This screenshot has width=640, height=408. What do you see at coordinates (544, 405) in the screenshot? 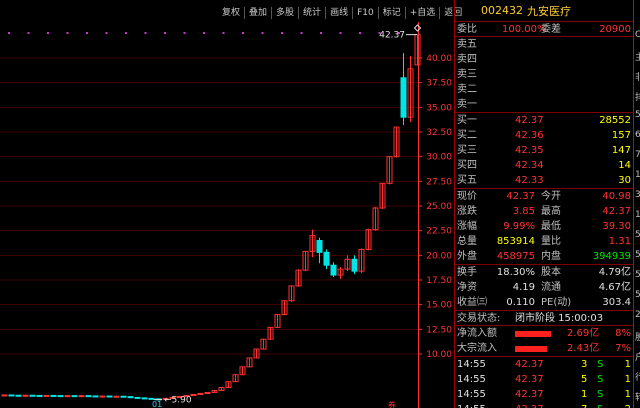
I see `tick-row: 14:55 42.37 7 S 2` at bounding box center [544, 405].